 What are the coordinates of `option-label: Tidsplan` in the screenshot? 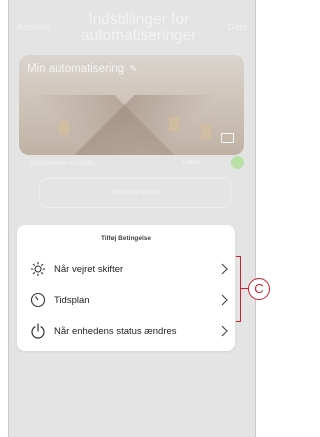 It's located at (72, 300).